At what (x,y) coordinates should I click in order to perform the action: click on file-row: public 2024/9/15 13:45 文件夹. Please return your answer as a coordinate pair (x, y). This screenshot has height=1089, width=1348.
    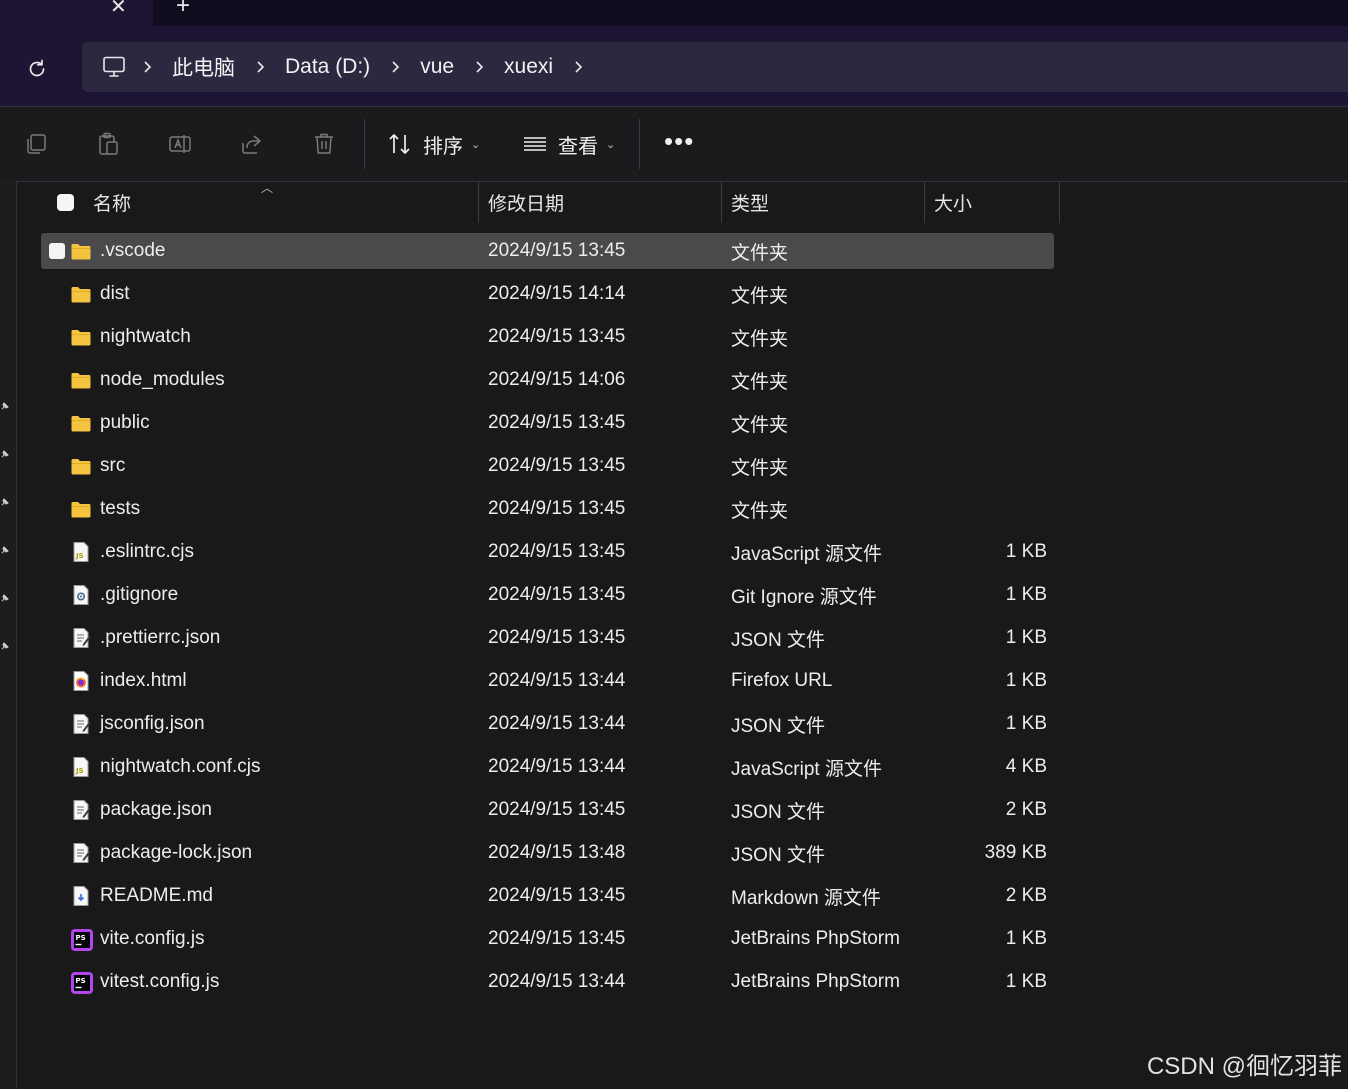
    Looking at the image, I should click on (537, 423).